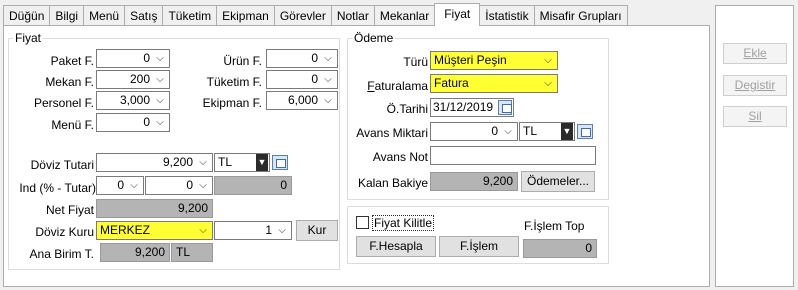  I want to click on ind-amount-value: 0, so click(189, 185).